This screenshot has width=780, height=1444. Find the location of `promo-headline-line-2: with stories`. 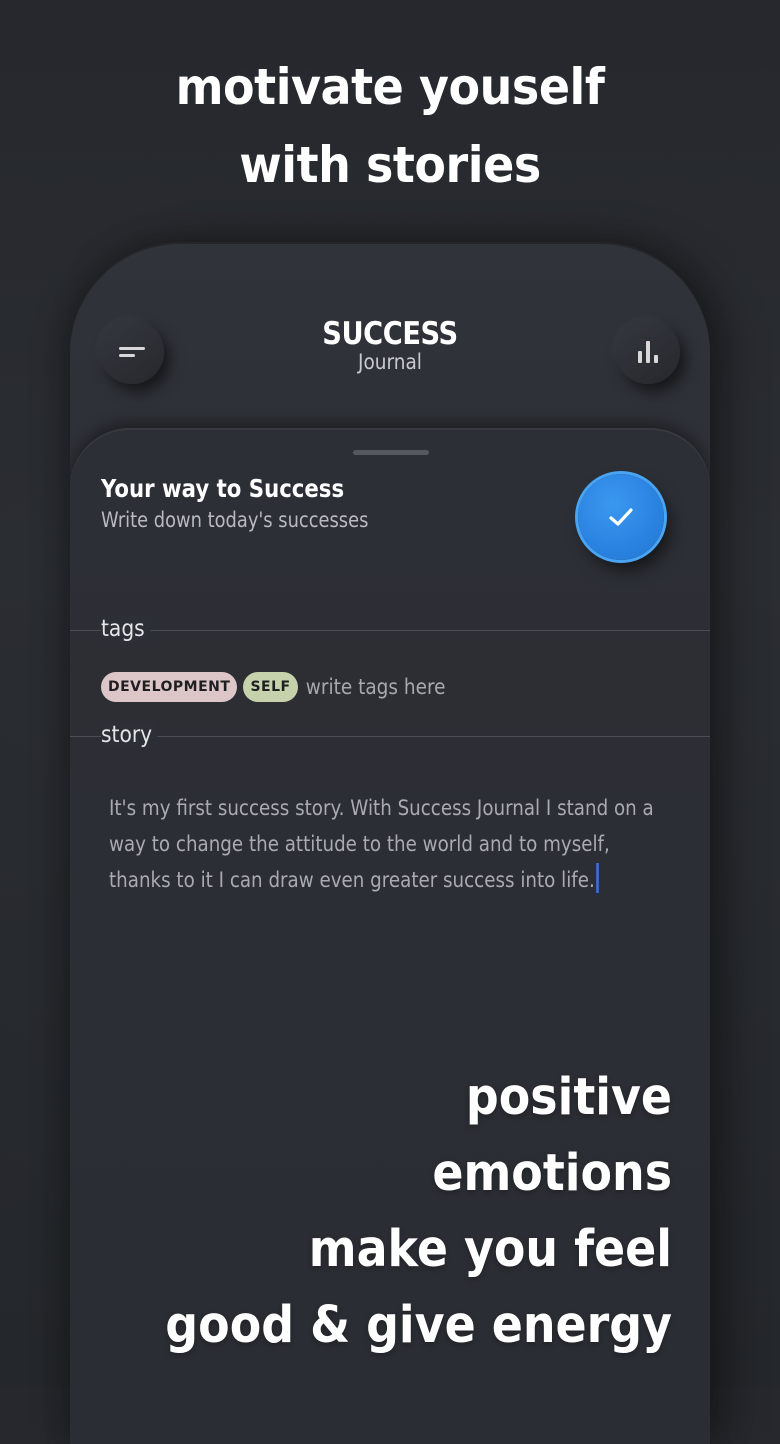

promo-headline-line-2: with stories is located at coordinates (390, 165).